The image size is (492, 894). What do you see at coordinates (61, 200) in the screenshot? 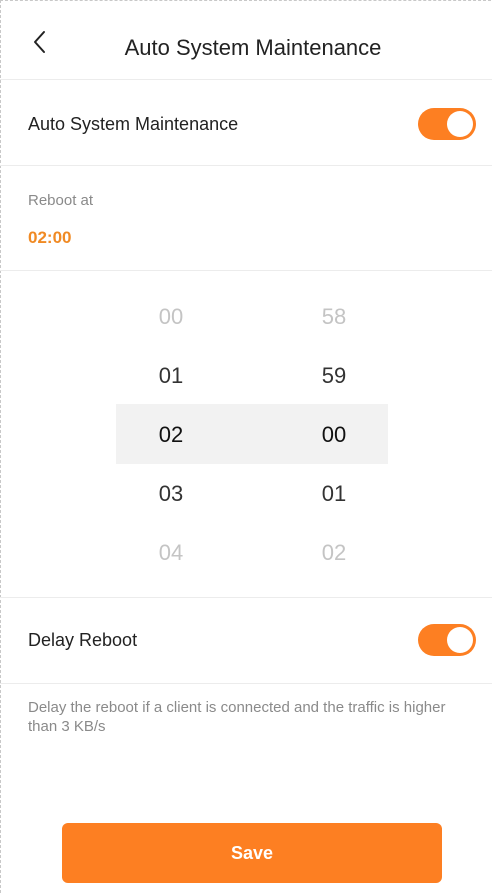
I see `reboot-at-label: Reboot at` at bounding box center [61, 200].